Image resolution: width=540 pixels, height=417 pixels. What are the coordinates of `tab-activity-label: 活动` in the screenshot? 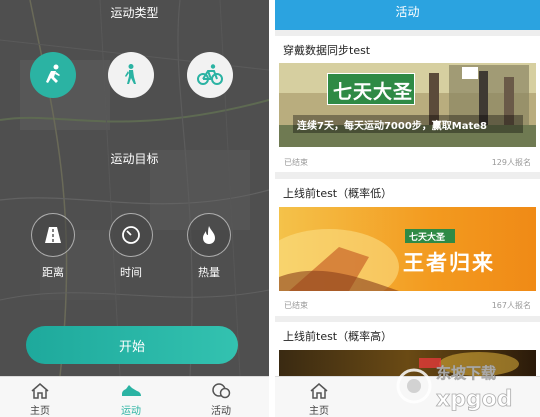 It's located at (221, 411).